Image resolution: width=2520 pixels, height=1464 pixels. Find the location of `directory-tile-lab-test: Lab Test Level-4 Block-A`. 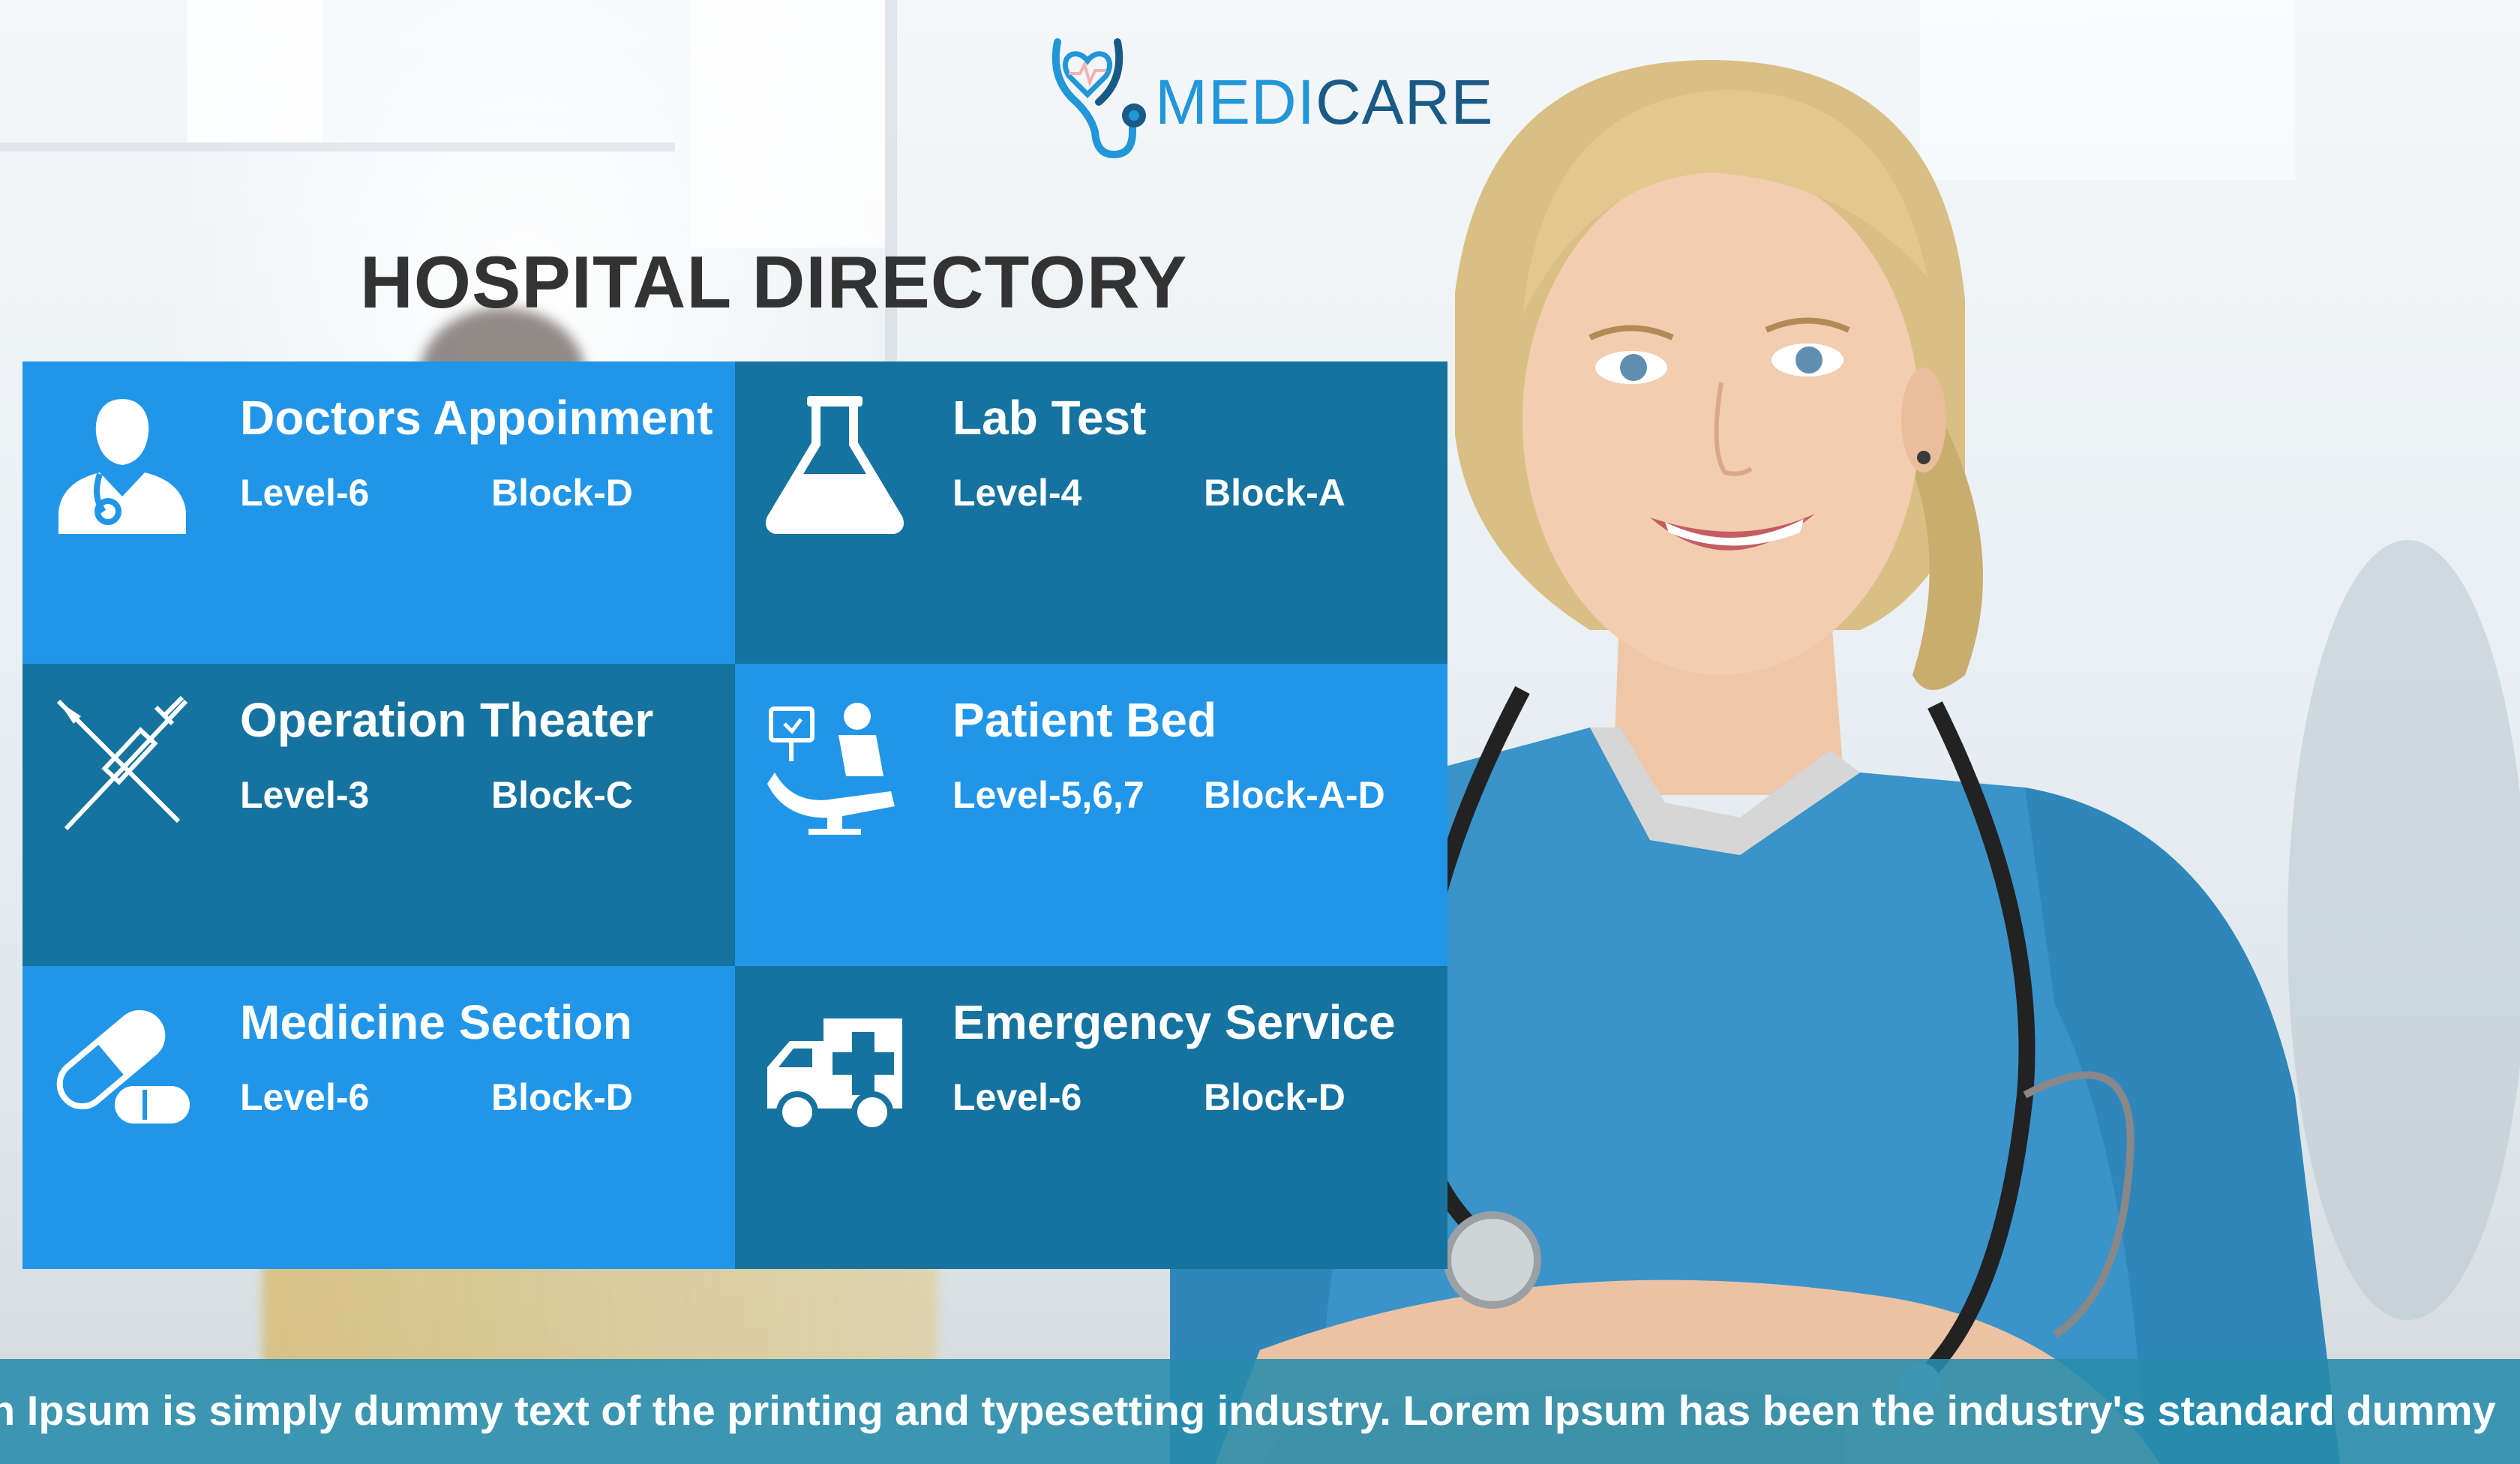

directory-tile-lab-test: Lab Test Level-4 Block-A is located at coordinates (1091, 513).